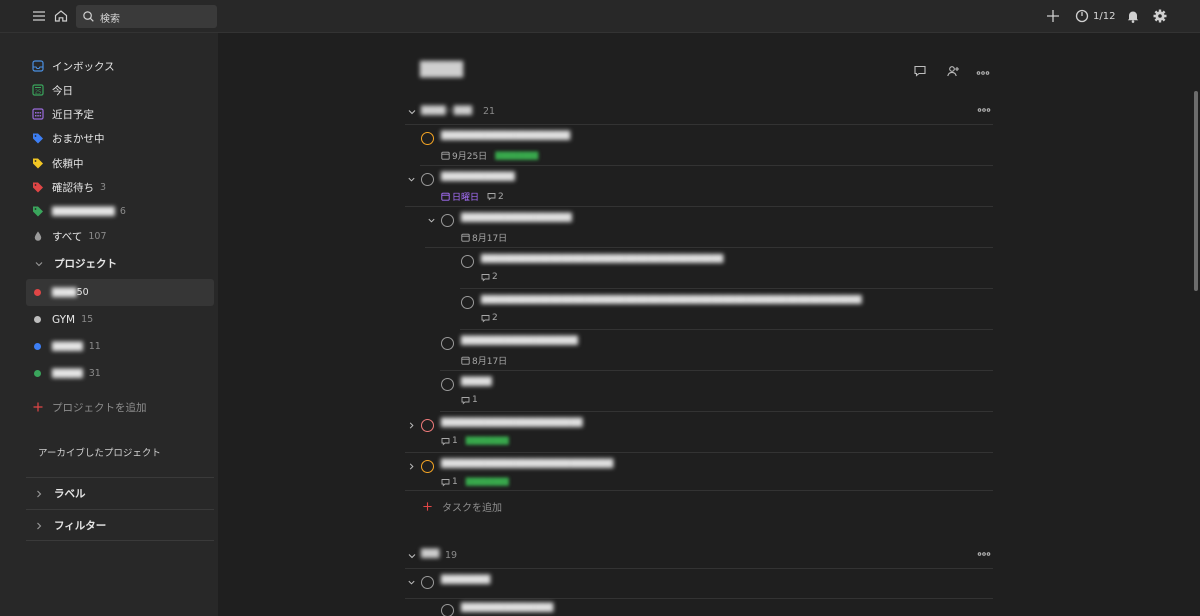  I want to click on section-header: ████・███ 21, so click(699, 113).